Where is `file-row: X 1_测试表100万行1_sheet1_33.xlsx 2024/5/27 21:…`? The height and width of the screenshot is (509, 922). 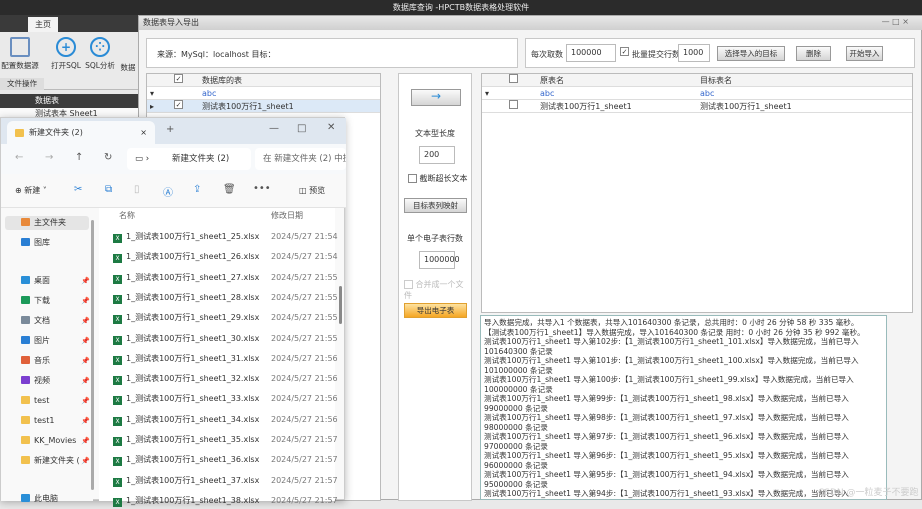
file-row: X 1_测试表100万行1_sheet1_33.xlsx 2024/5/27 21:… is located at coordinates (218, 399).